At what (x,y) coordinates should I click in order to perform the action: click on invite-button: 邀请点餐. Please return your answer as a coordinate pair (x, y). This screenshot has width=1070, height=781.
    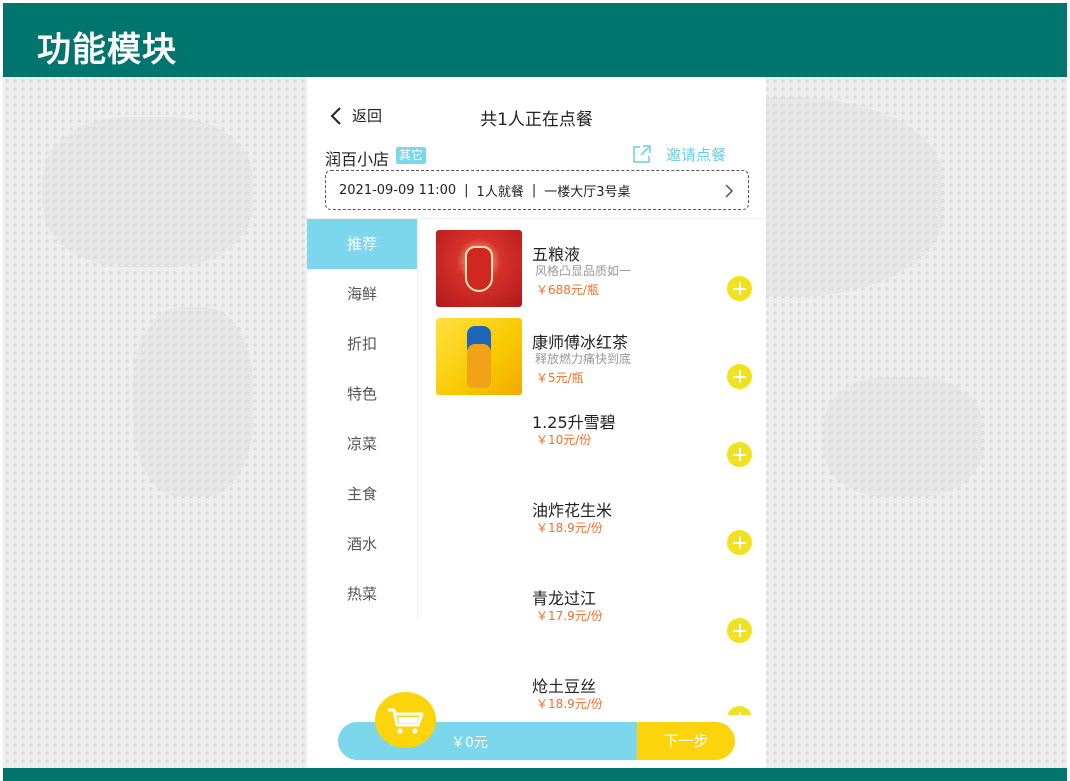
    Looking at the image, I should click on (678, 154).